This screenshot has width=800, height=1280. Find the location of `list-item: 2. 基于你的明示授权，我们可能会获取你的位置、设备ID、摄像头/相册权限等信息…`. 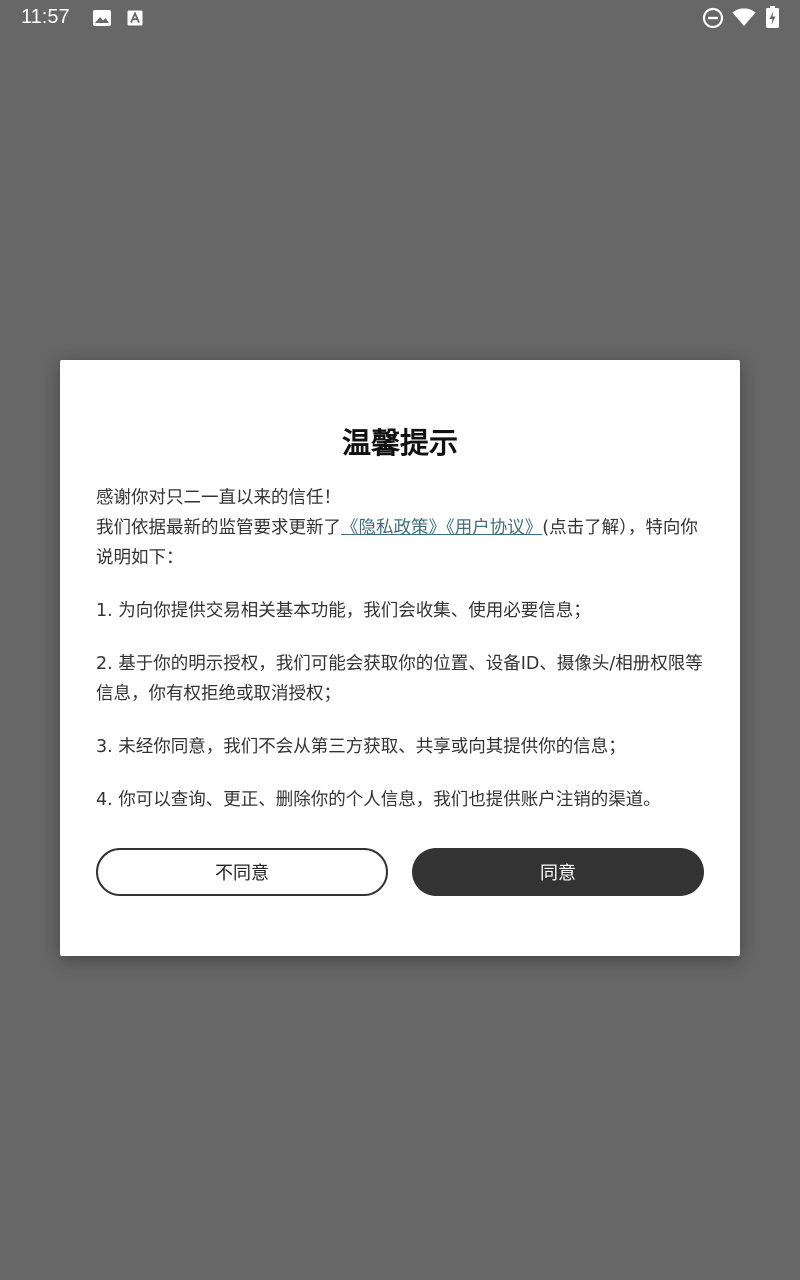

list-item: 2. 基于你的明示授权，我们可能会获取你的位置、设备ID、摄像头/相册权限等信息… is located at coordinates (399, 679).